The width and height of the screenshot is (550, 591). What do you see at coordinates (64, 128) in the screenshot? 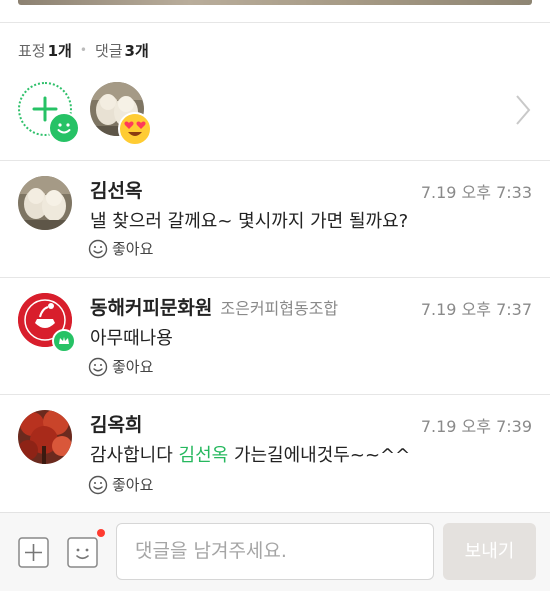
I see `smile-icon` at bounding box center [64, 128].